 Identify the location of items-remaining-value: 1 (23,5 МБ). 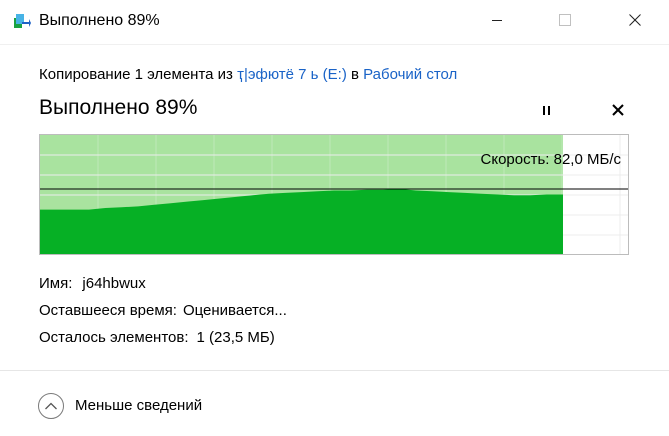
(235, 337).